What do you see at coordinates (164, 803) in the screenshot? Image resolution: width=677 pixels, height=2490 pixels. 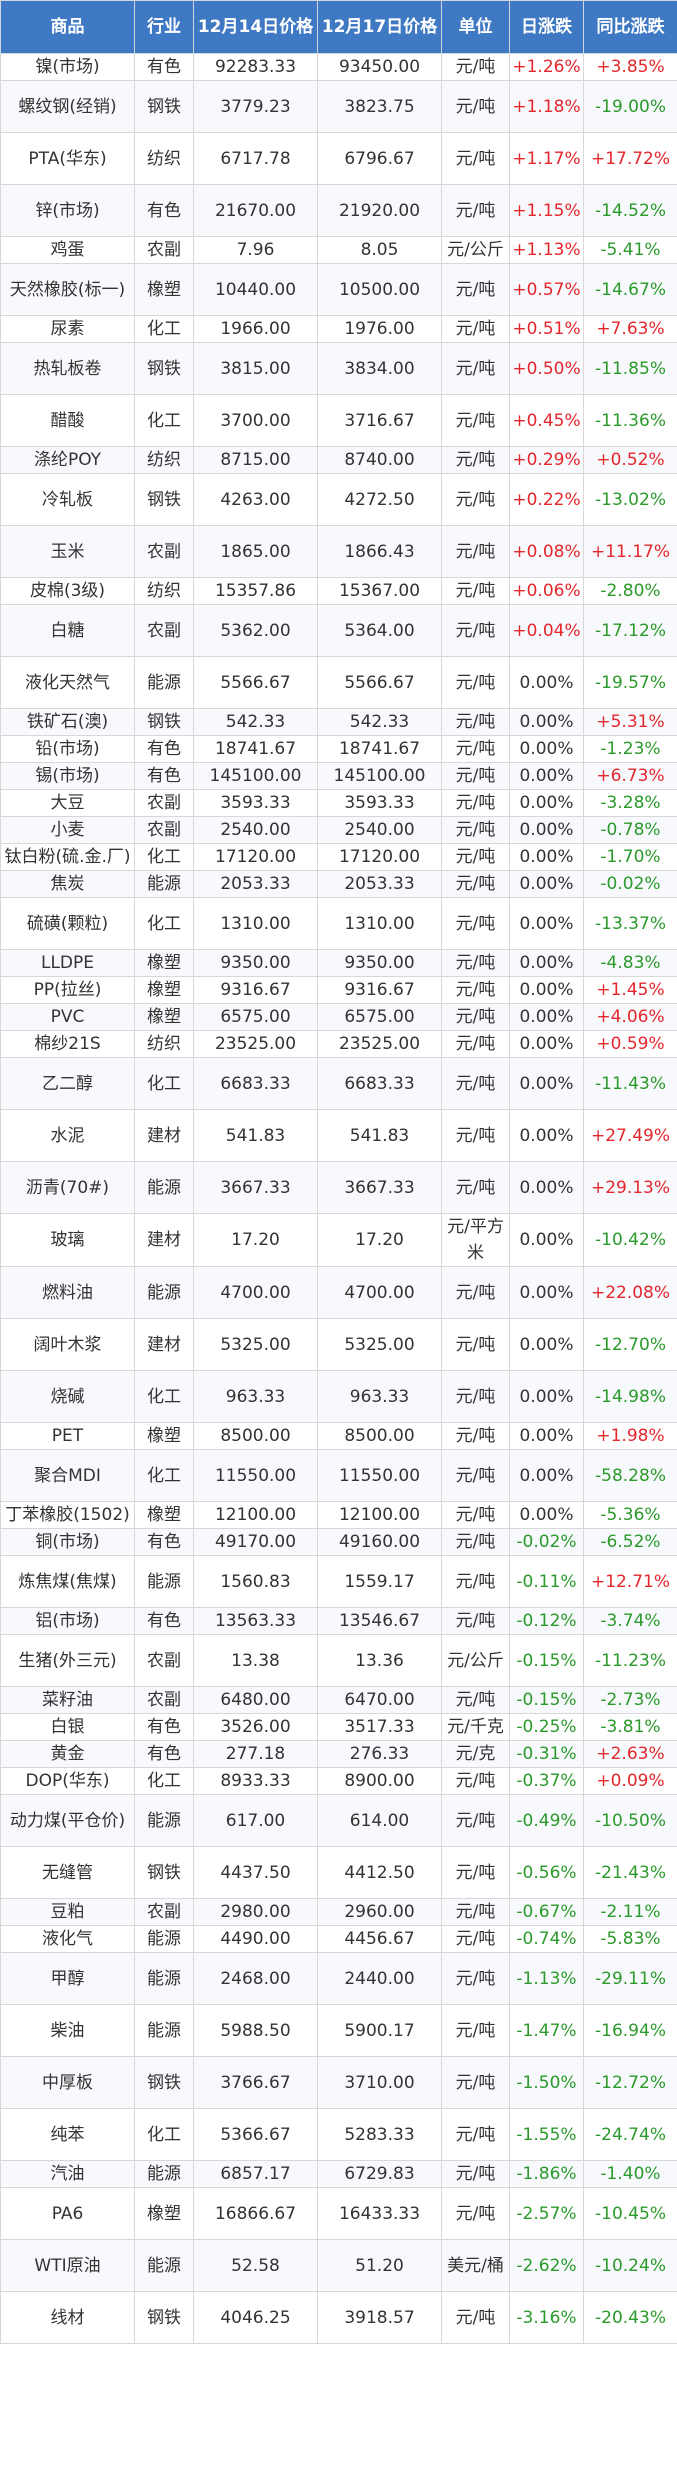 I see `cell-industry: 农副` at bounding box center [164, 803].